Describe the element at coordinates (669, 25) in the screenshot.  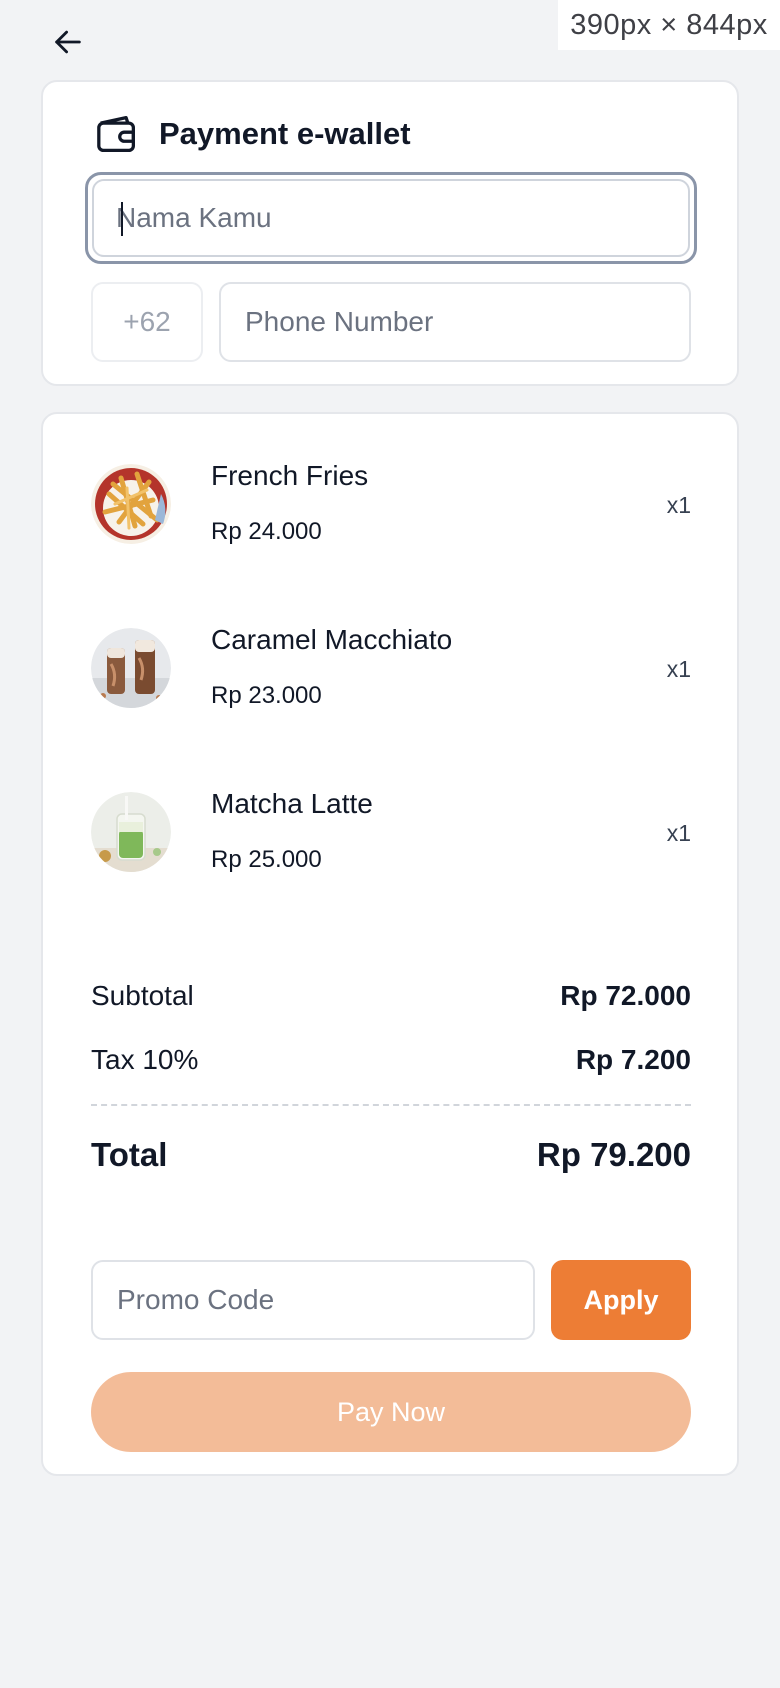
I see `viewport-size-label: 390px × 844px` at that location.